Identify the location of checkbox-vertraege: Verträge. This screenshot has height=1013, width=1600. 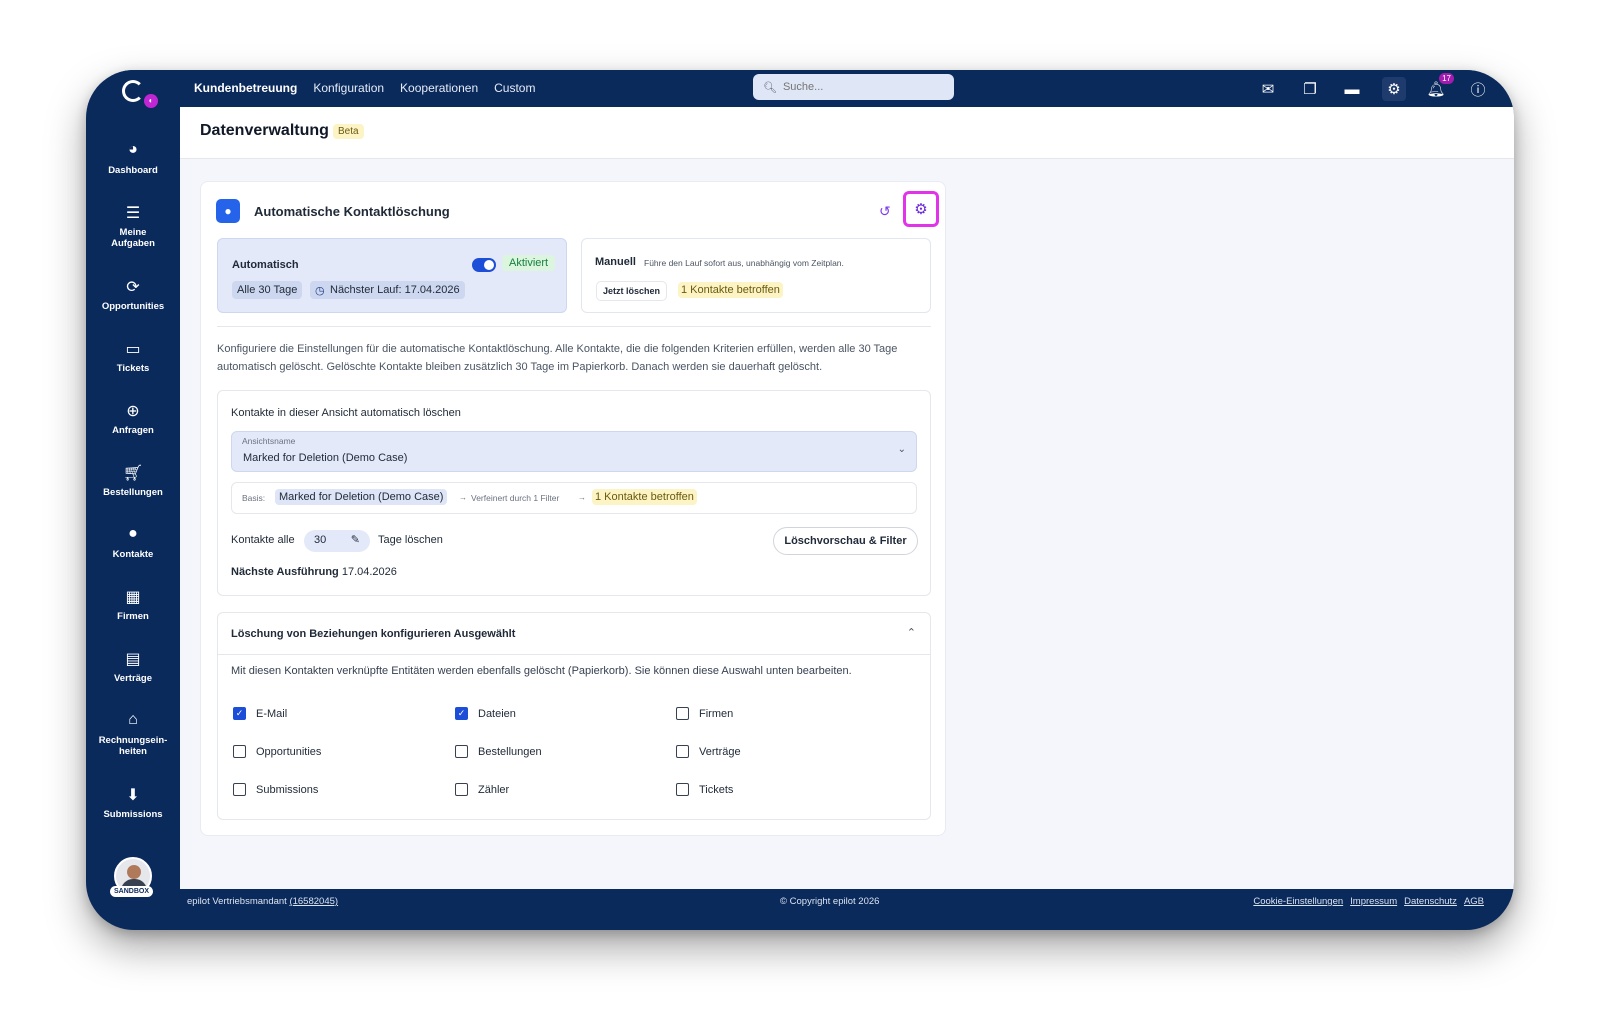
(708, 751).